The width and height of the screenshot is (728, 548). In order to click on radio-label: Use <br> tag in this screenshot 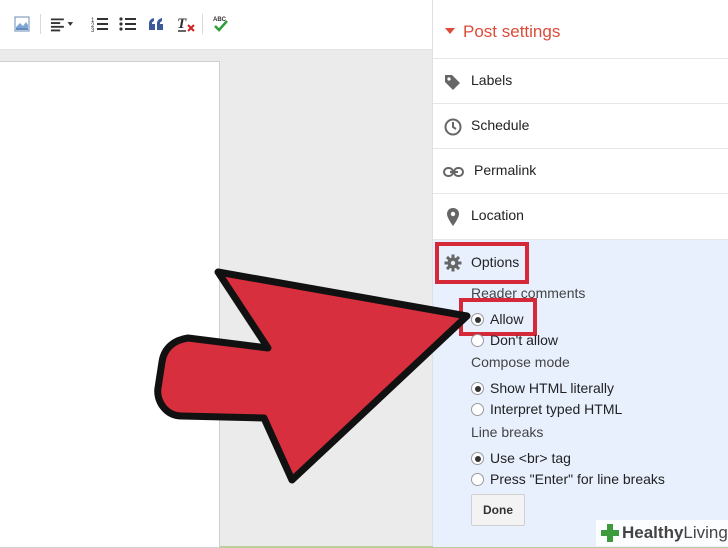, I will do `click(530, 458)`.